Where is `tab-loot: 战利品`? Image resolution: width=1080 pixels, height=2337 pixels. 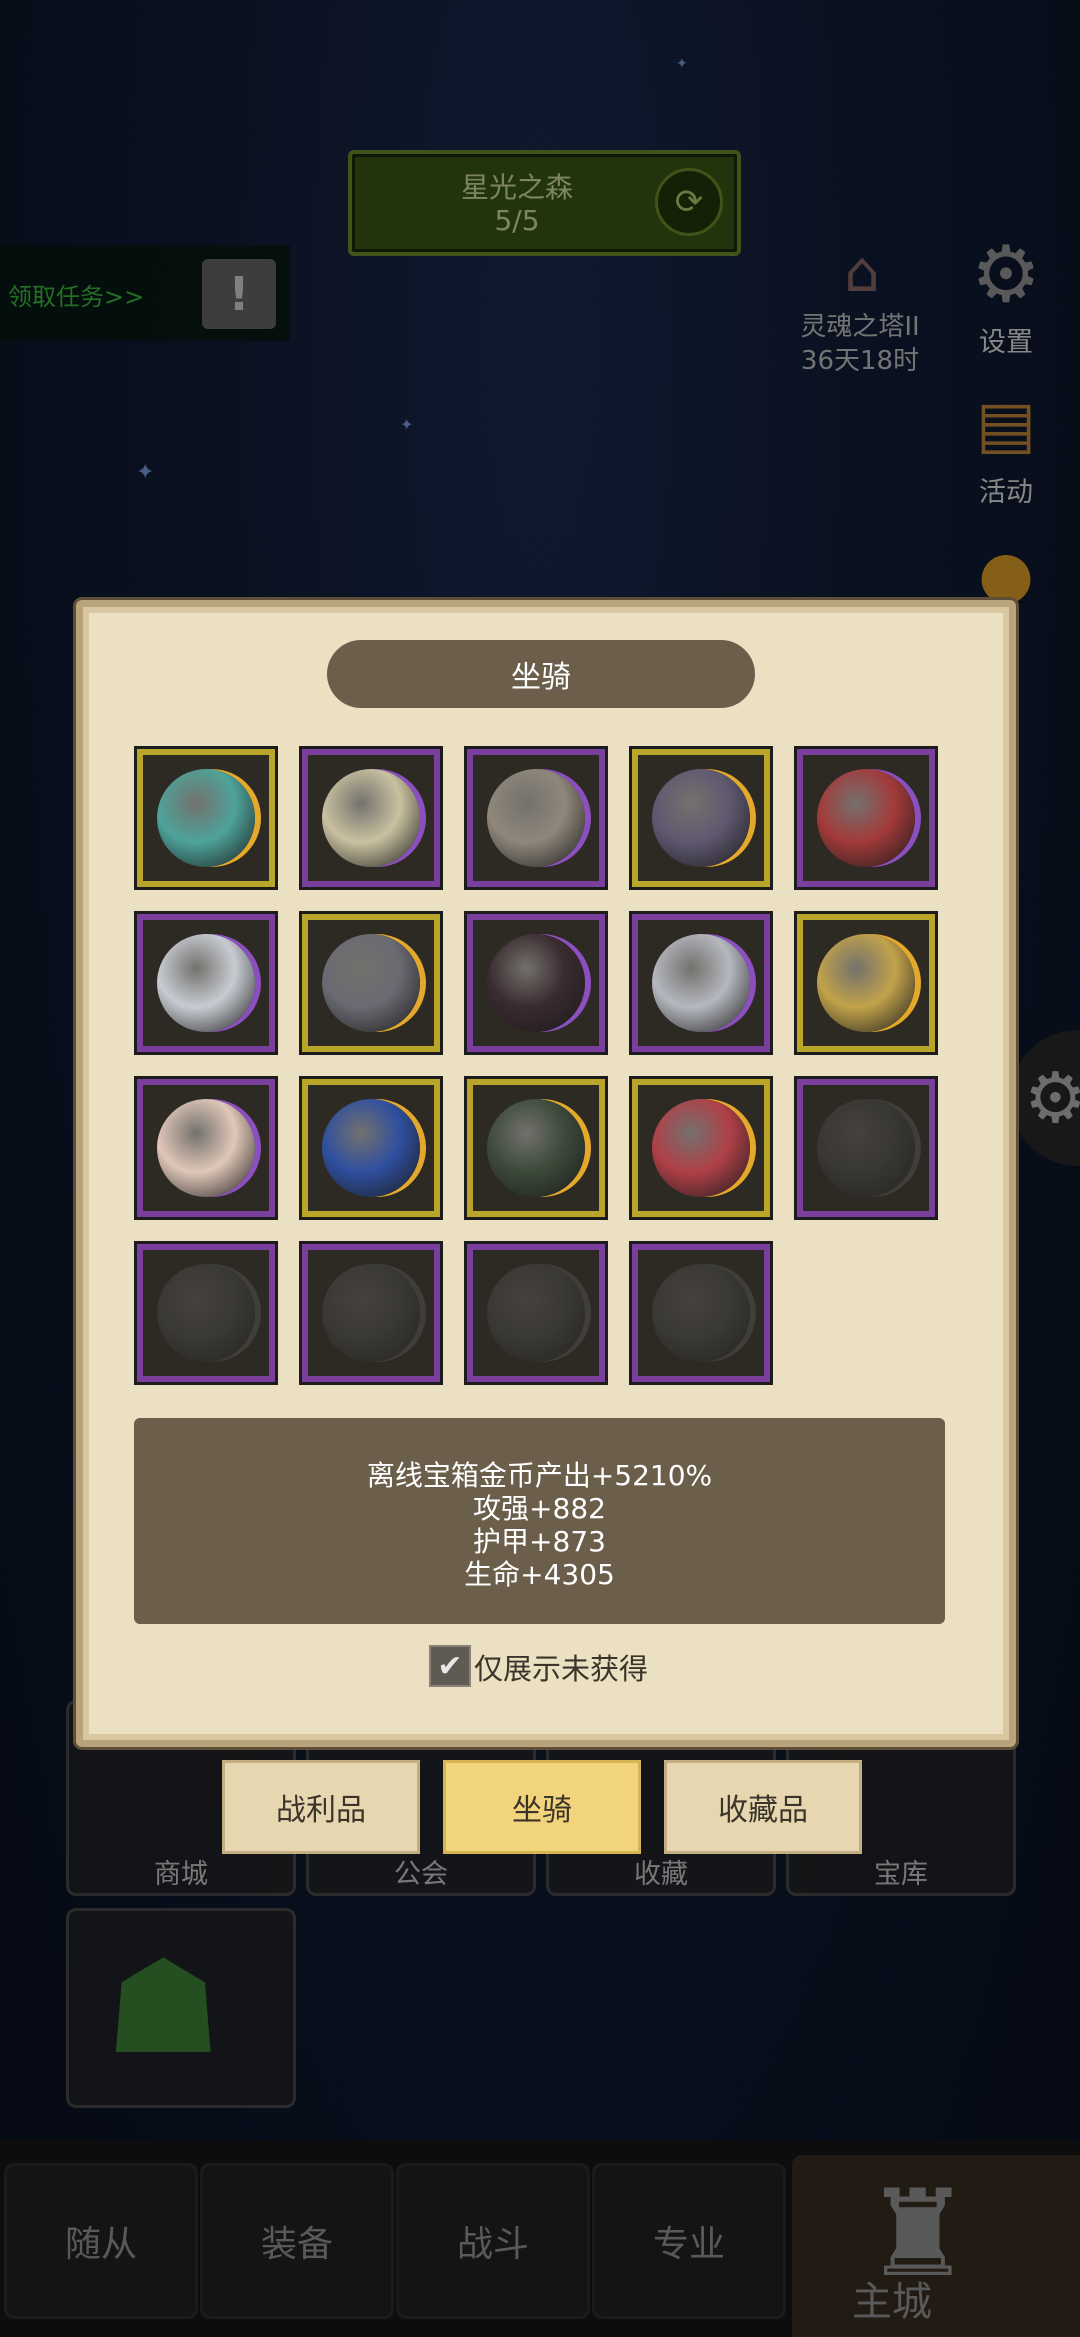 tab-loot: 战利品 is located at coordinates (321, 1807).